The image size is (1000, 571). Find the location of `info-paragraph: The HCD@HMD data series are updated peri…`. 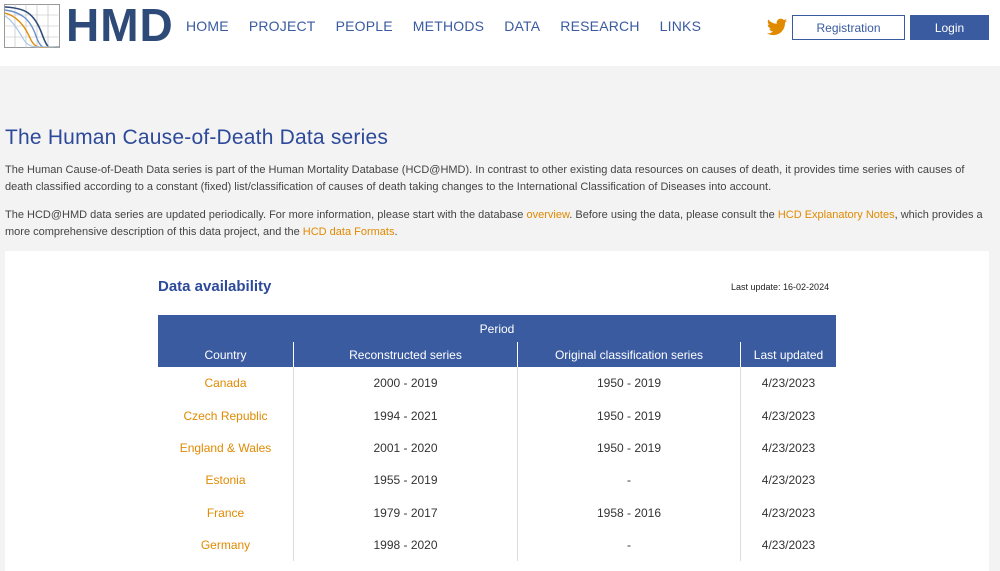

info-paragraph: The HCD@HMD data series are updated peri… is located at coordinates (497, 224).